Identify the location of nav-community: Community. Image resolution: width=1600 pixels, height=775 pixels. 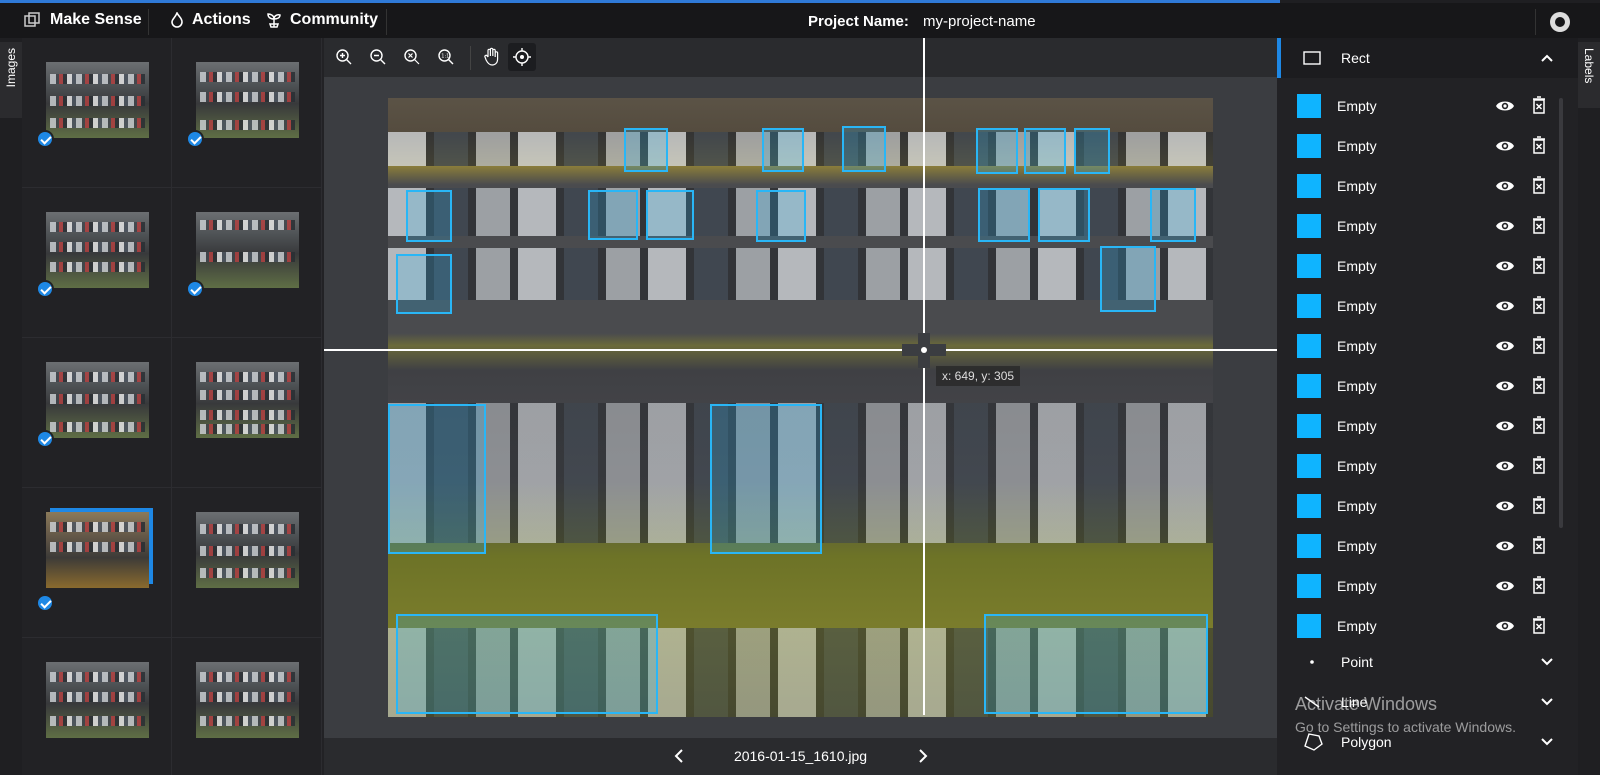
(322, 20).